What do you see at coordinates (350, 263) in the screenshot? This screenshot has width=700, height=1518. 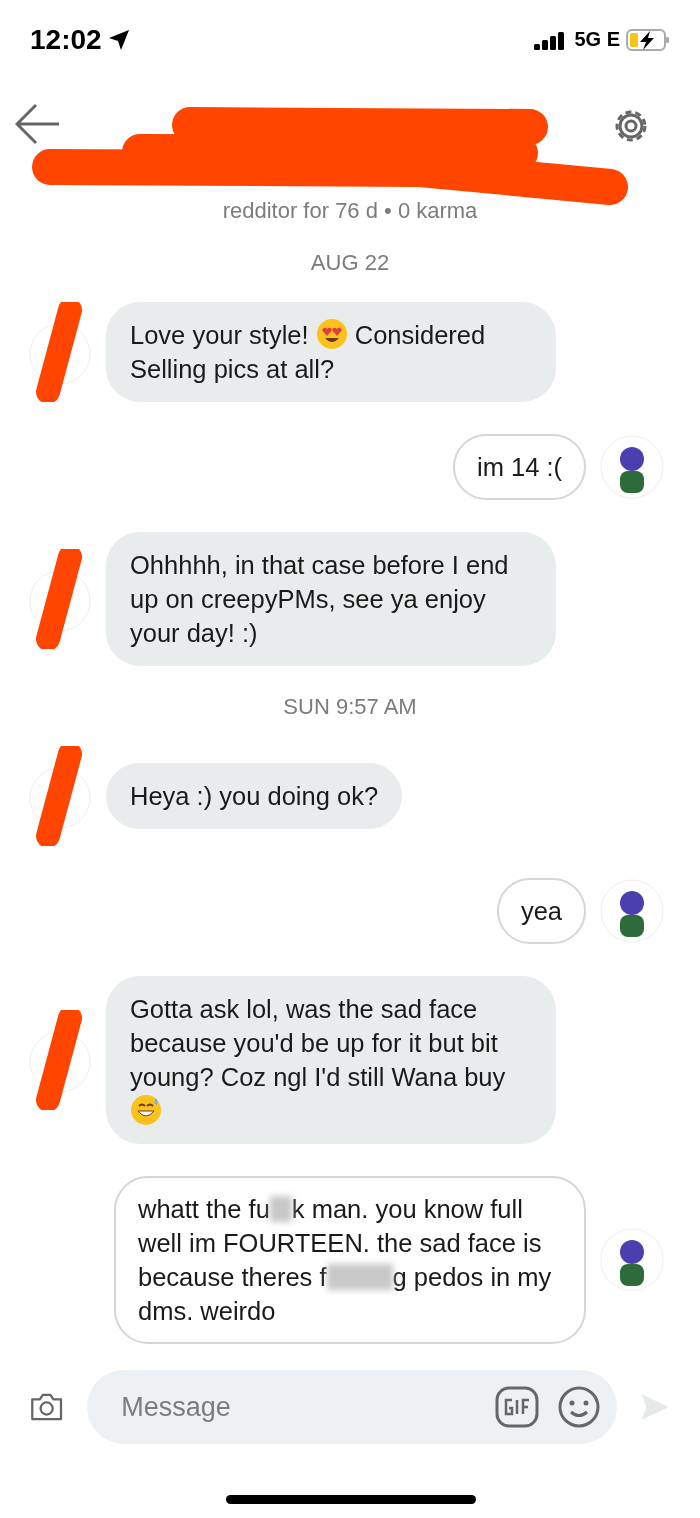 I see `date-divider: AUG 22` at bounding box center [350, 263].